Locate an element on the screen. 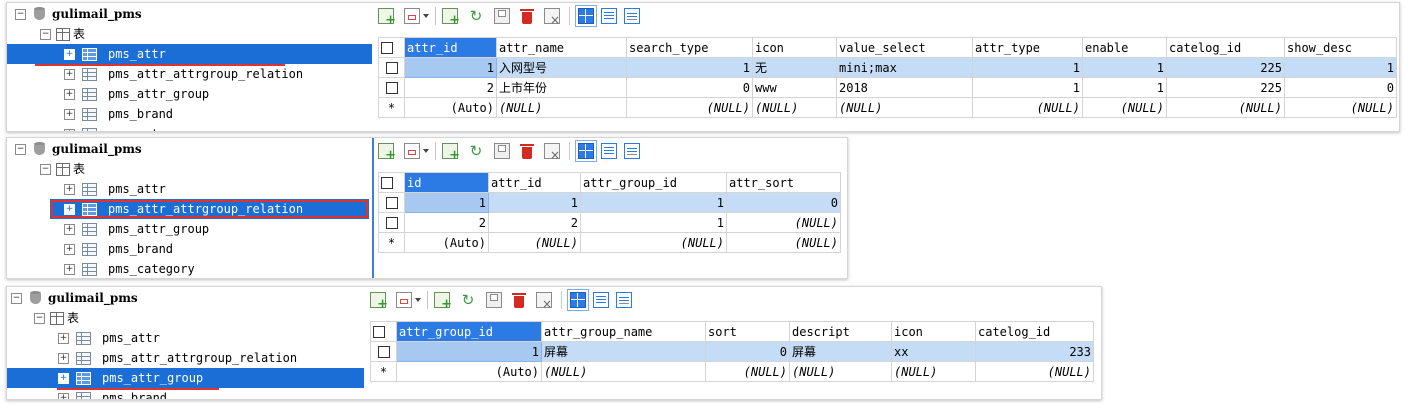 This screenshot has height=410, width=1414. column-header: attr_type is located at coordinates (1027, 47).